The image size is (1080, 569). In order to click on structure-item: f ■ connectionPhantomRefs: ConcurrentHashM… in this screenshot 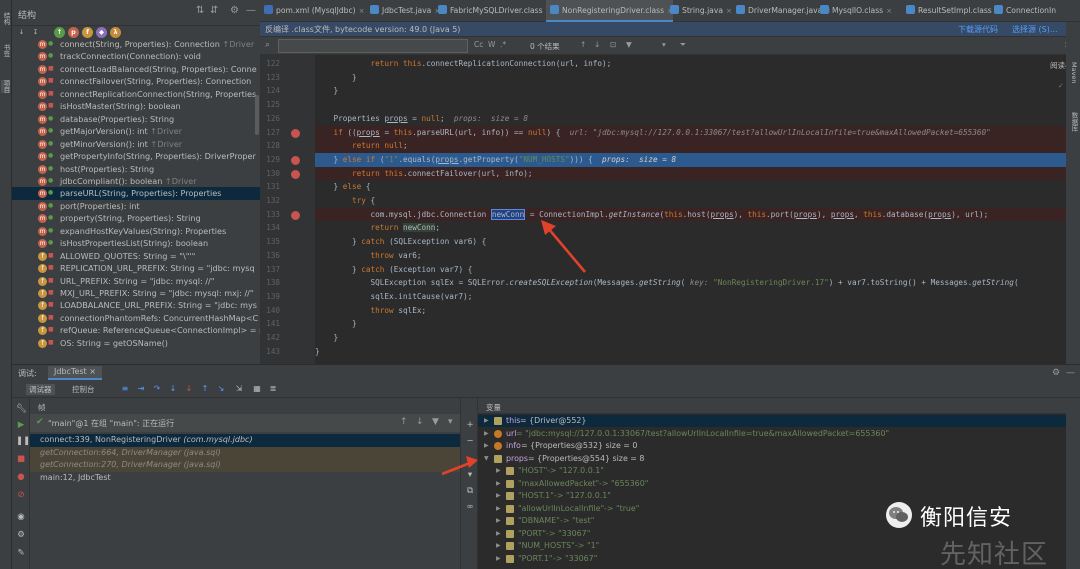, I will do `click(136, 318)`.